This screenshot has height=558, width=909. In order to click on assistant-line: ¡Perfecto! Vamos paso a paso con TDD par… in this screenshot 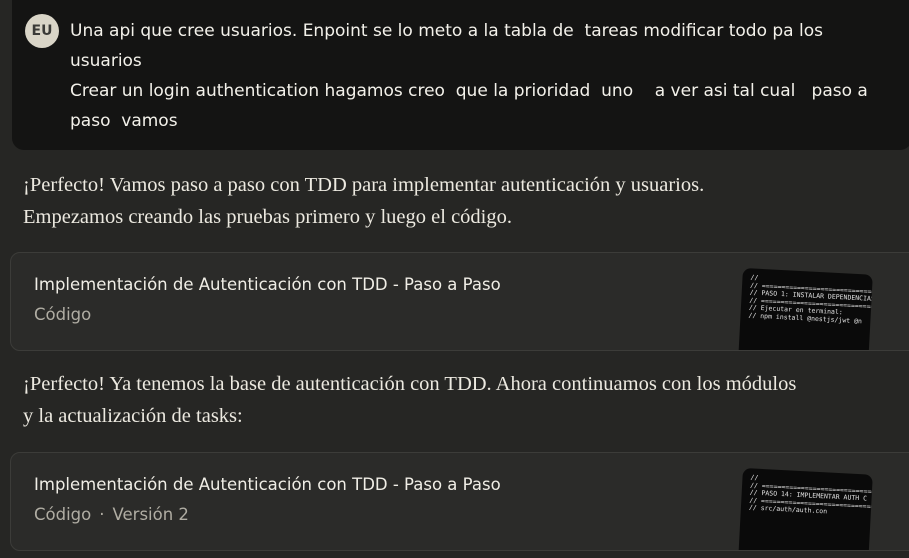, I will do `click(364, 185)`.